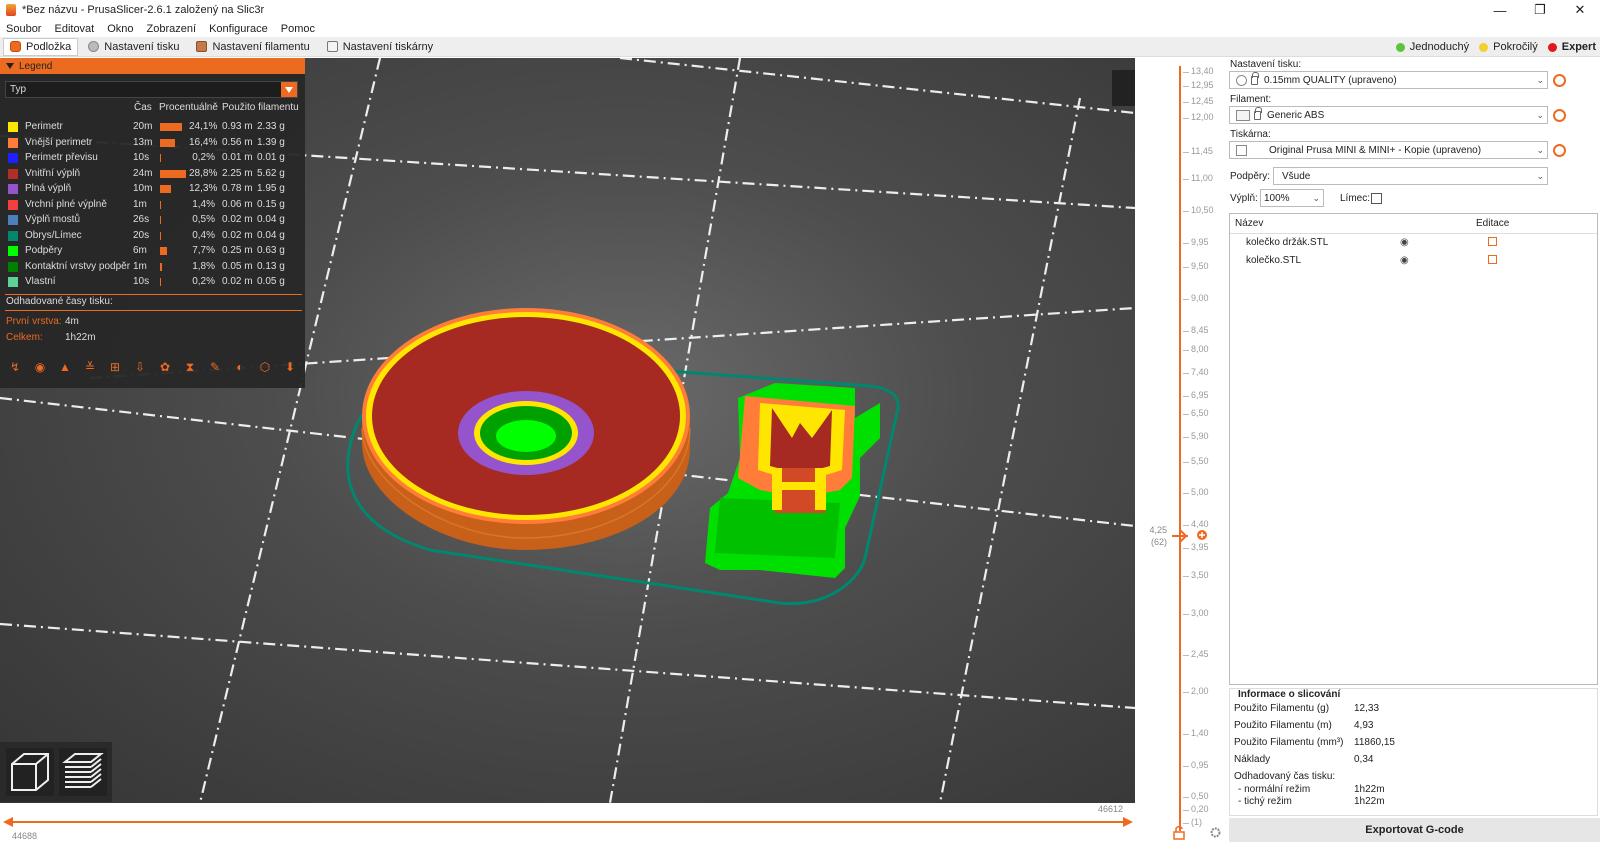 The width and height of the screenshot is (1600, 860). Describe the element at coordinates (65, 367) in the screenshot. I see `retractions-icon: ▲` at that location.